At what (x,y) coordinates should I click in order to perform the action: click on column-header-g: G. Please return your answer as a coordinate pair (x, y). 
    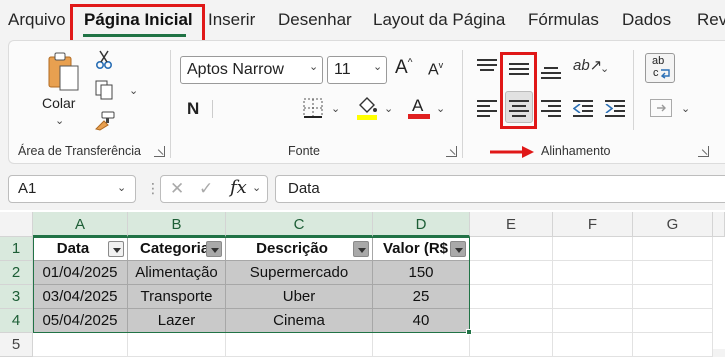
    Looking at the image, I should click on (673, 224).